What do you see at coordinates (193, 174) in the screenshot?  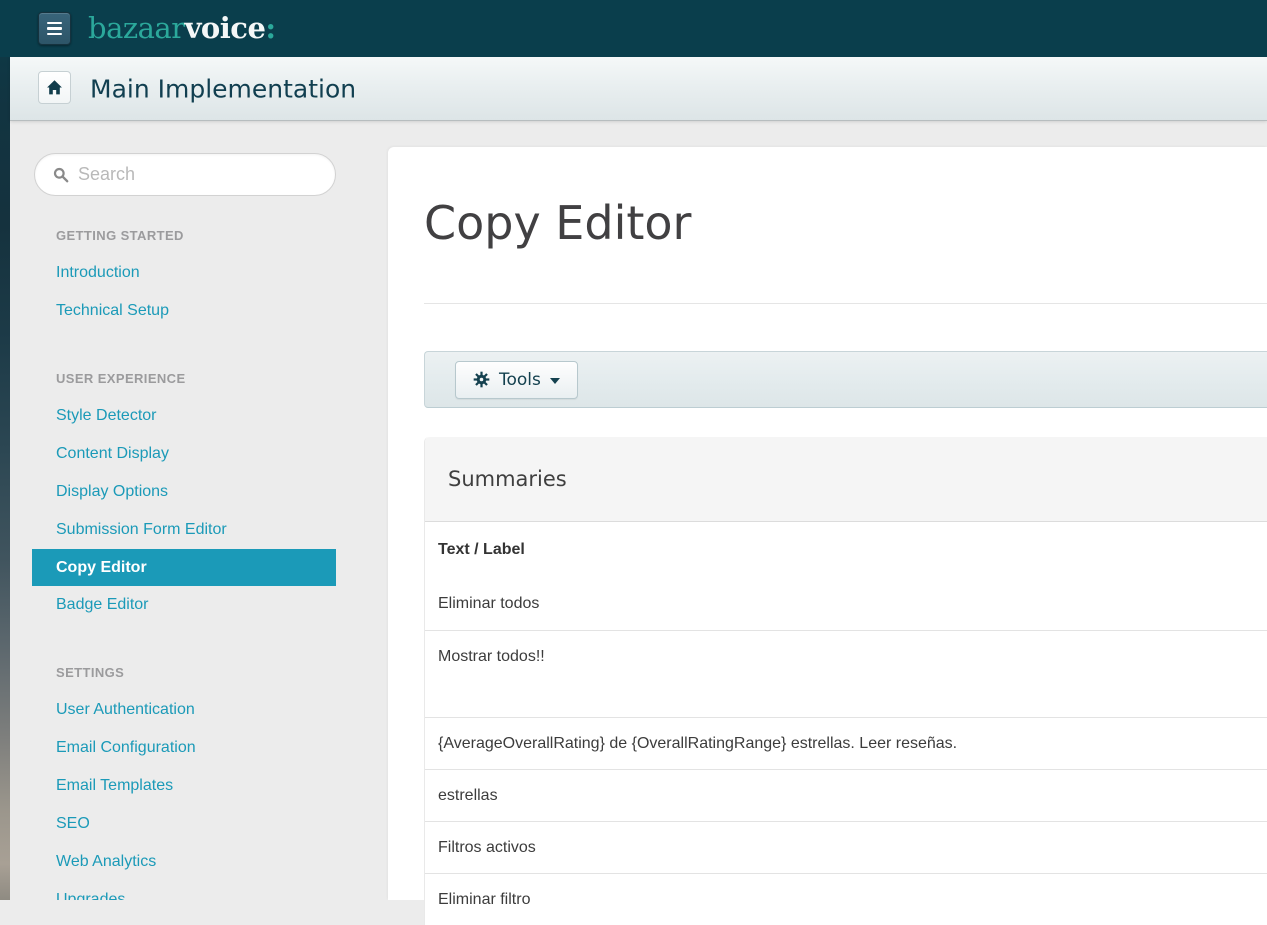 I see `search-input` at bounding box center [193, 174].